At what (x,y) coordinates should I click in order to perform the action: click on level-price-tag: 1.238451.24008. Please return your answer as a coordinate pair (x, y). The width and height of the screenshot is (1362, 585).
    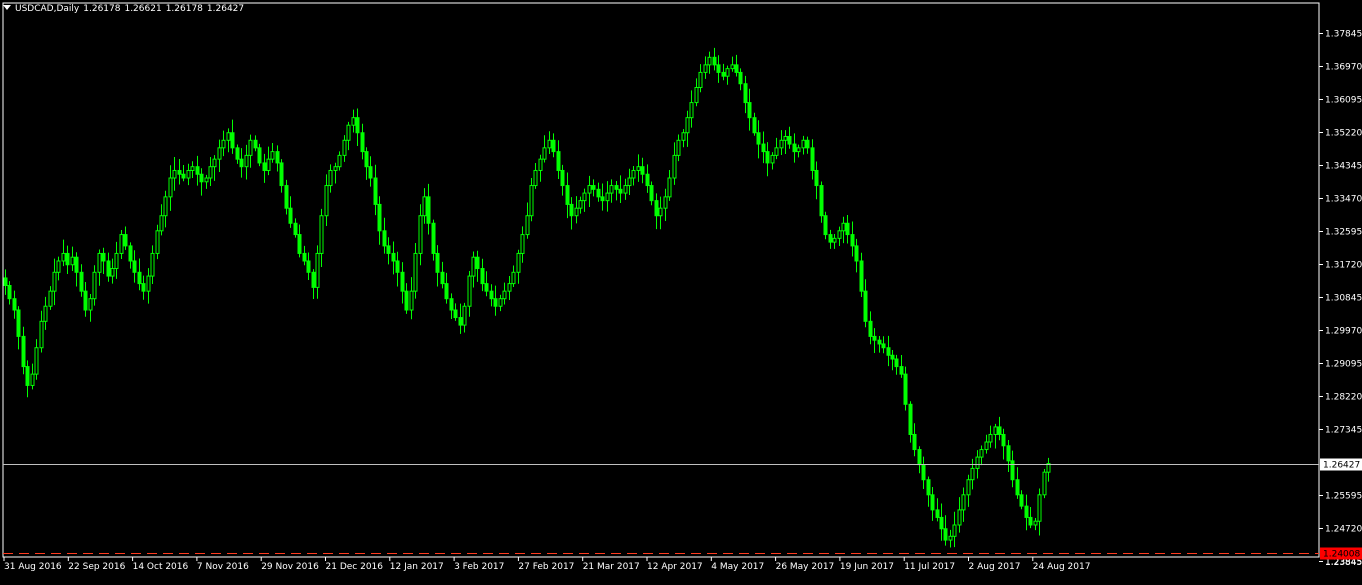
    Looking at the image, I should click on (1341, 557).